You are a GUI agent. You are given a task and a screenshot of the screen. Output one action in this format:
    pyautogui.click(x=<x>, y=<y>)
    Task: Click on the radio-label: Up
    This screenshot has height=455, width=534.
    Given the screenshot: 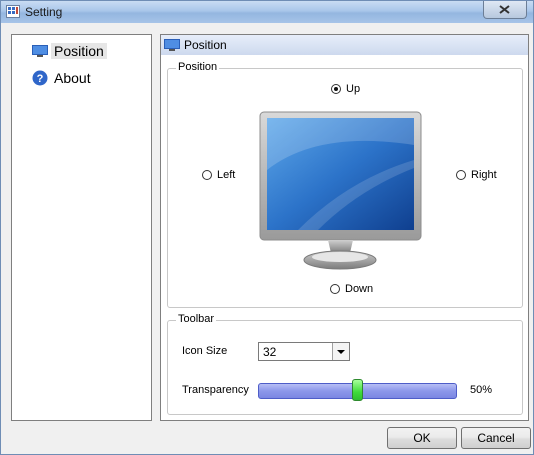 What is the action you would take?
    pyautogui.click(x=353, y=89)
    